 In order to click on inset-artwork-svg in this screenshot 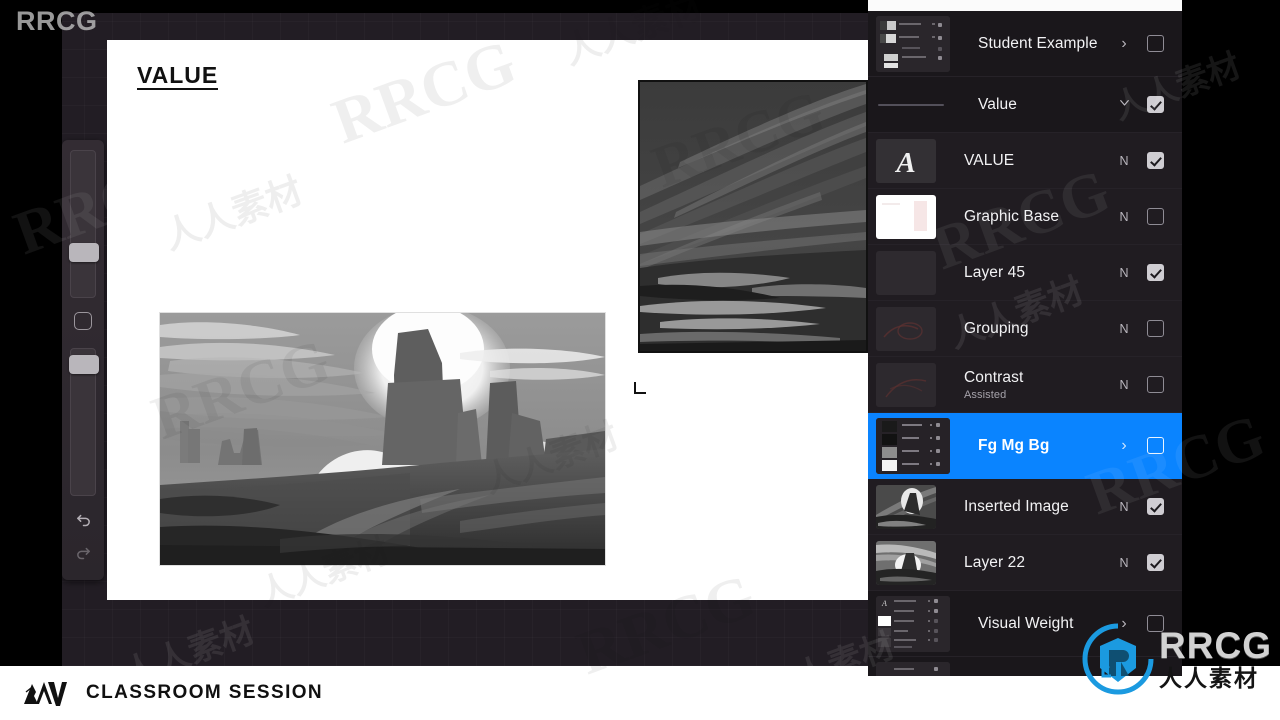, I will do `click(753, 216)`.